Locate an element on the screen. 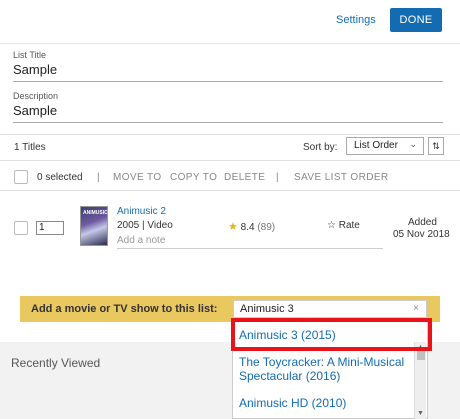  add-title-search-value: Animusic 3 is located at coordinates (267, 309).